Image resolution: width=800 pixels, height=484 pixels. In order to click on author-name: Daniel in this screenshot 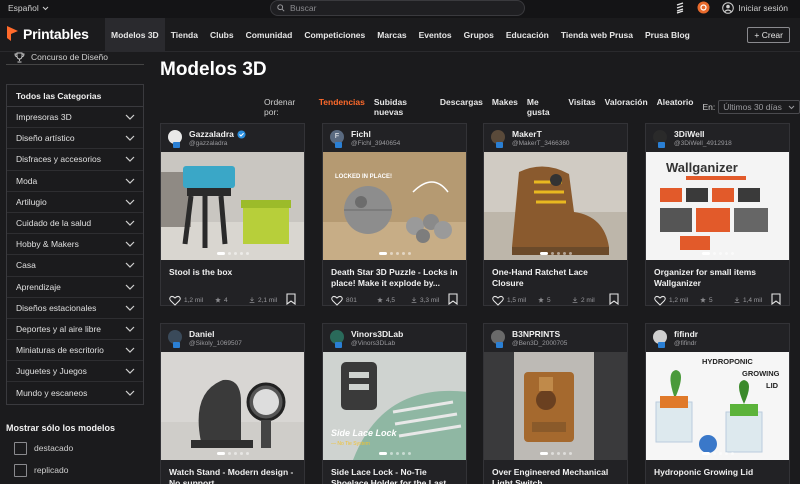, I will do `click(202, 334)`.